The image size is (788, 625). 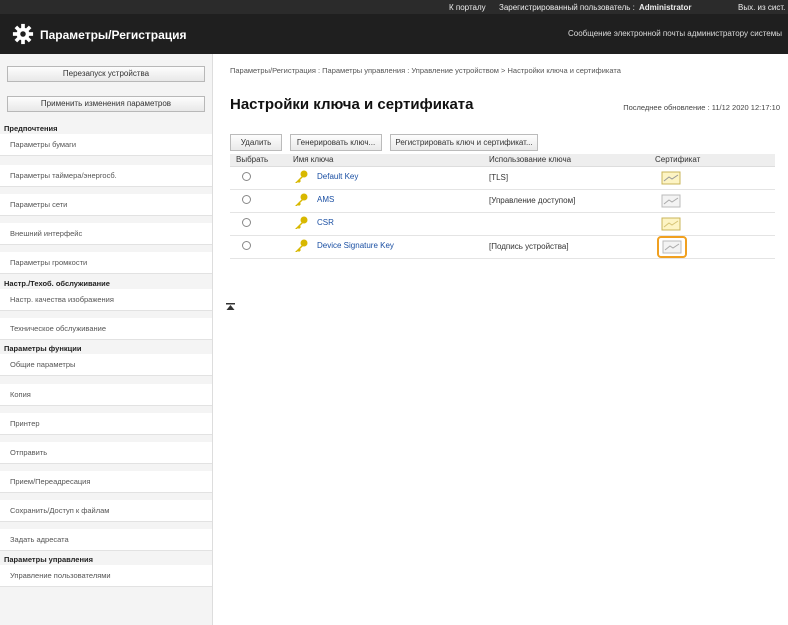 What do you see at coordinates (385, 160) in the screenshot?
I see `column-header-key-name: Имя ключа` at bounding box center [385, 160].